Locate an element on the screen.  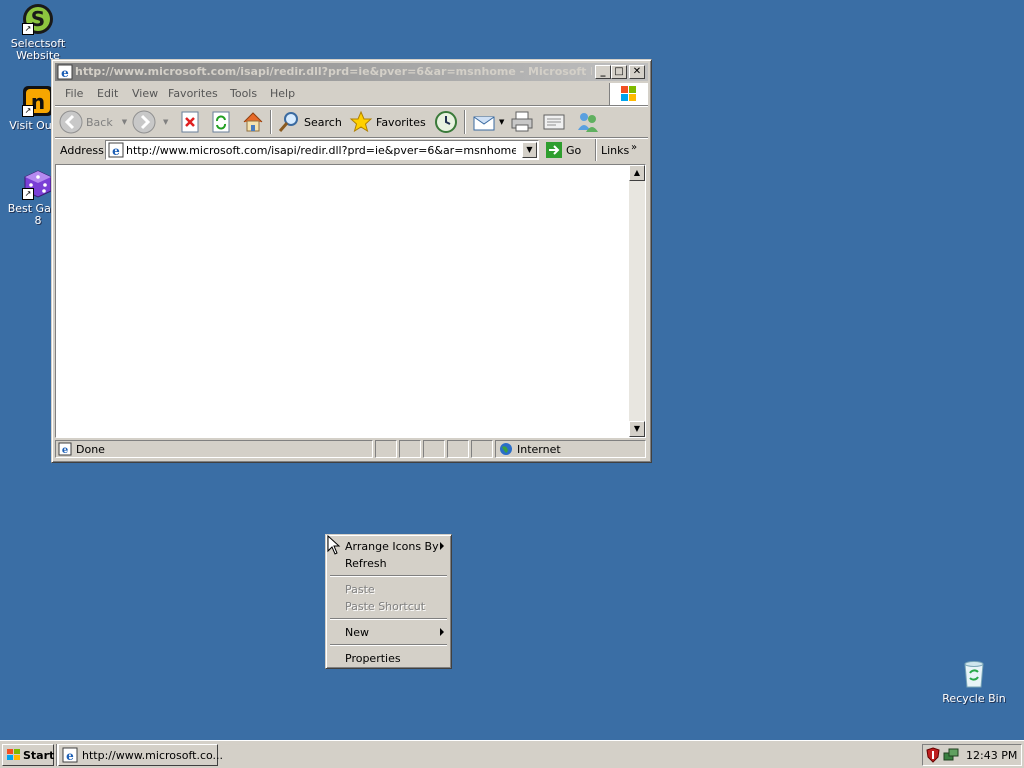
history-icon is located at coordinates (446, 122).